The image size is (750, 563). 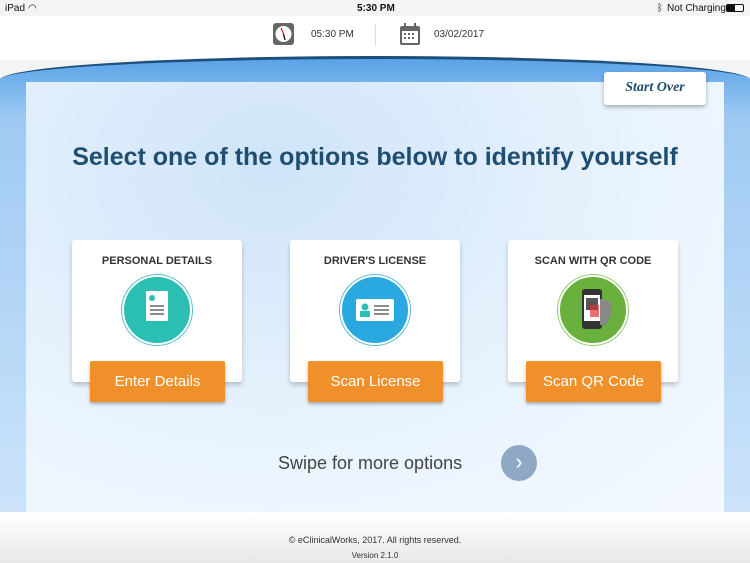 I want to click on battery-icon, so click(x=735, y=8).